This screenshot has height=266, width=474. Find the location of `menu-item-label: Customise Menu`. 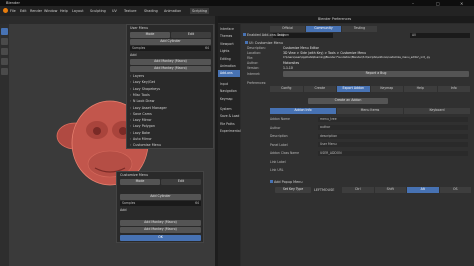

menu-item-label: Customise Menu is located at coordinates (147, 145).